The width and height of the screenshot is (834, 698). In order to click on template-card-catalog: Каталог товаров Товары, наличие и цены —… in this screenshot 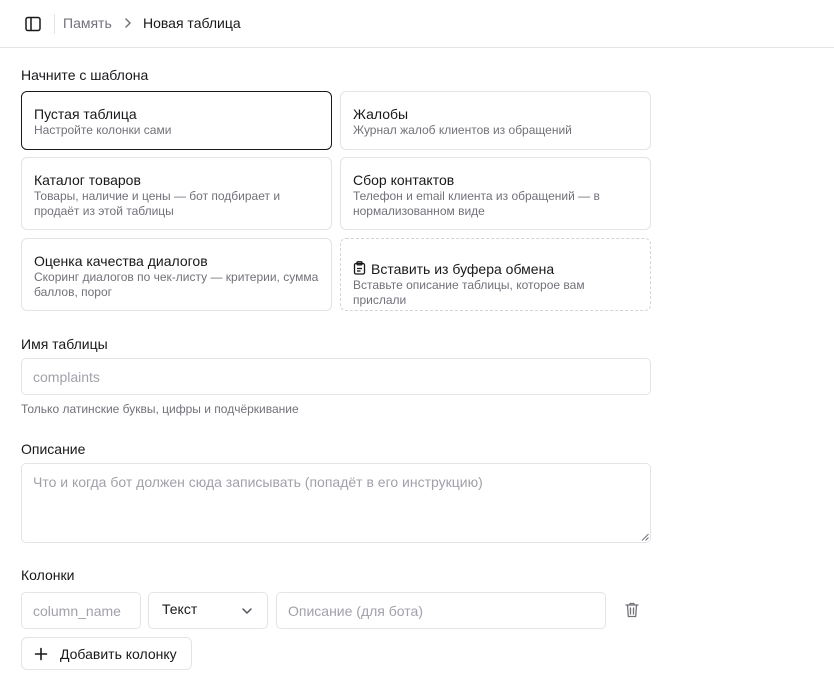, I will do `click(176, 193)`.